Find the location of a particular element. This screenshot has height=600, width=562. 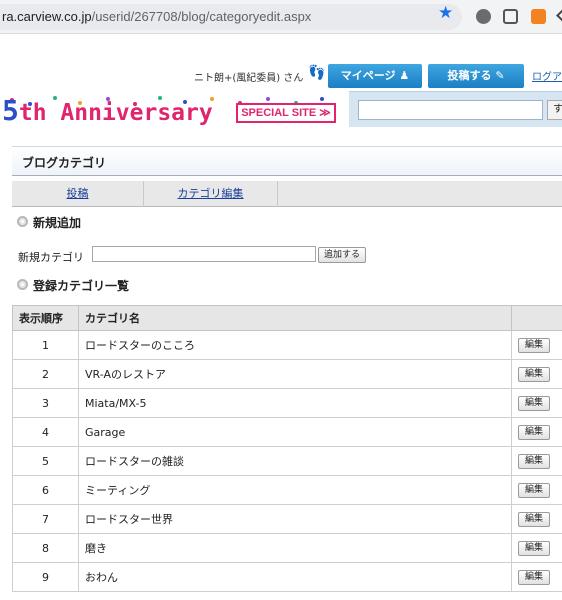

category-name: Garage is located at coordinates (295, 432).